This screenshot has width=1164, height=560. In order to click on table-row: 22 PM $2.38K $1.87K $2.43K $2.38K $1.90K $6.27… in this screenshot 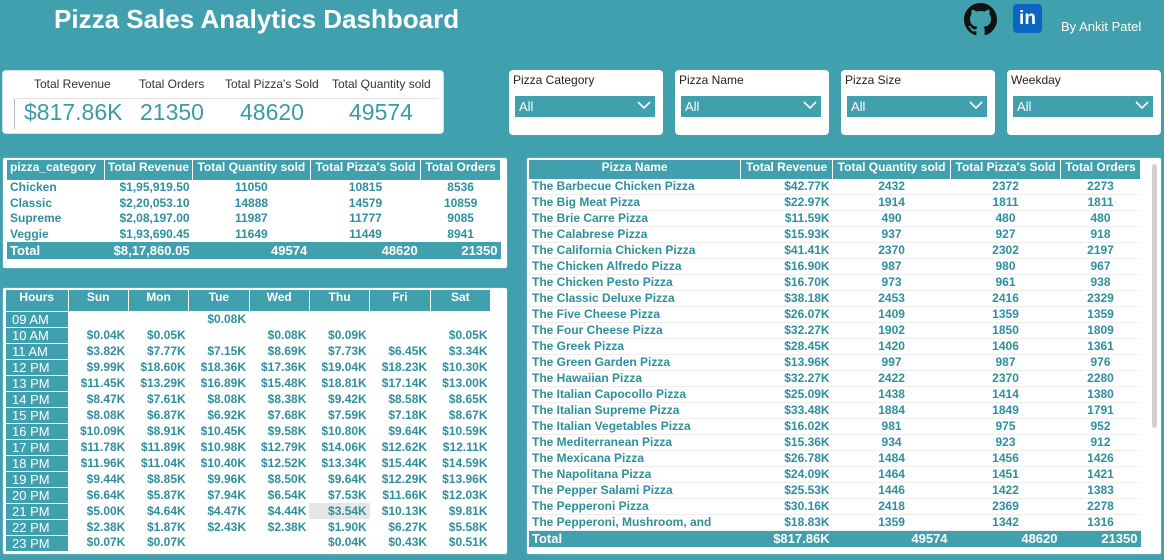, I will do `click(248, 526)`.